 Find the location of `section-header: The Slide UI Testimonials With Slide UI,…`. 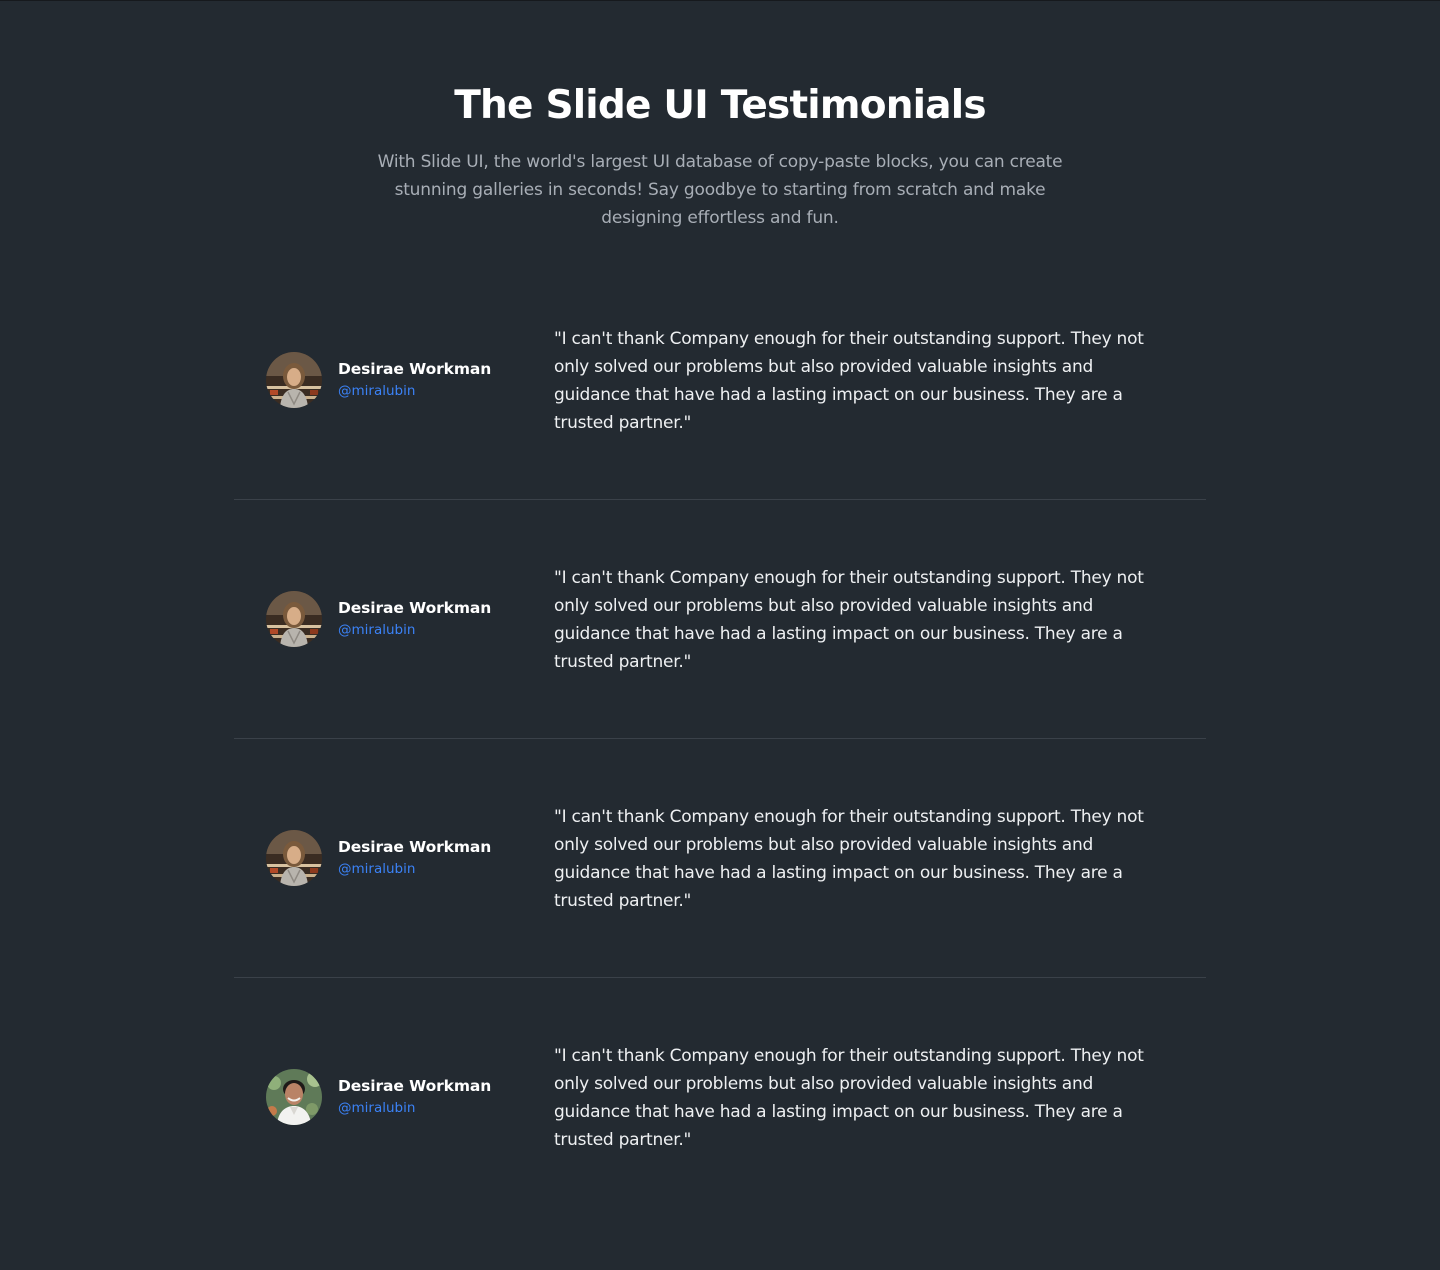

section-header: The Slide UI Testimonials With Slide UI,… is located at coordinates (720, 157).